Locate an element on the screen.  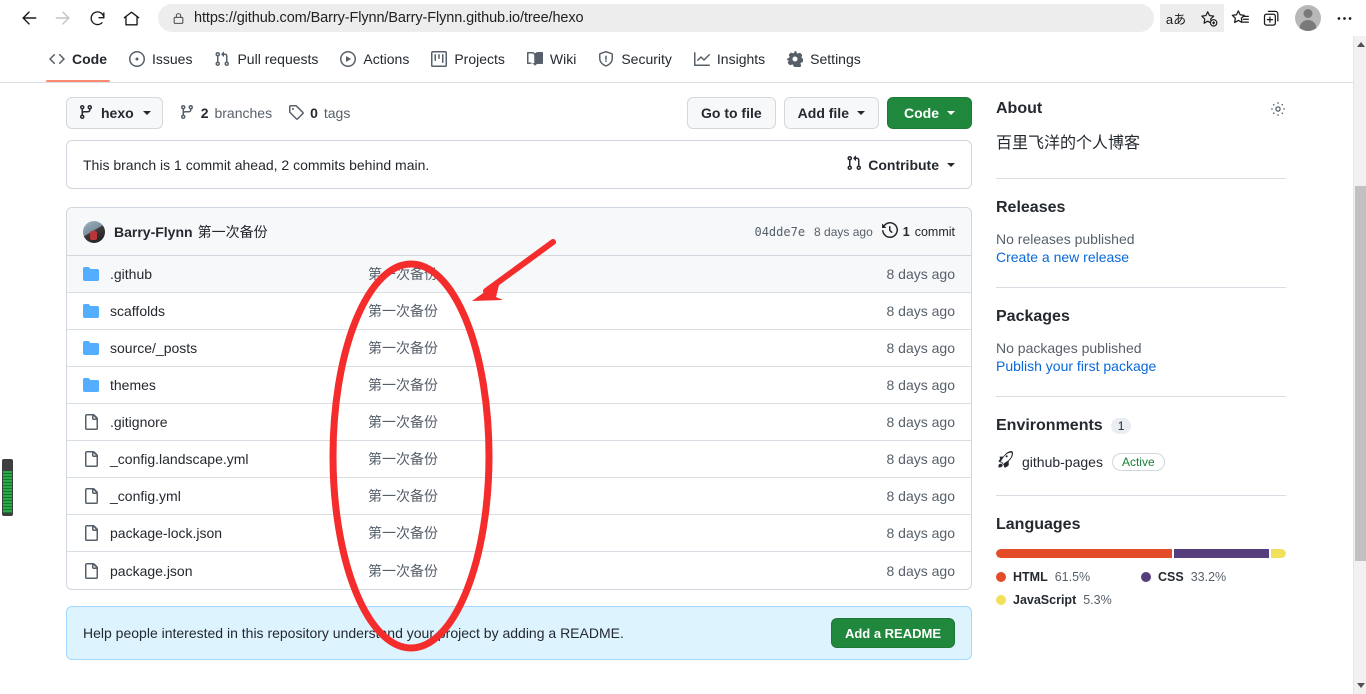
table-row: package-lock.json 第一次备份 8 days ago is located at coordinates (519, 533).